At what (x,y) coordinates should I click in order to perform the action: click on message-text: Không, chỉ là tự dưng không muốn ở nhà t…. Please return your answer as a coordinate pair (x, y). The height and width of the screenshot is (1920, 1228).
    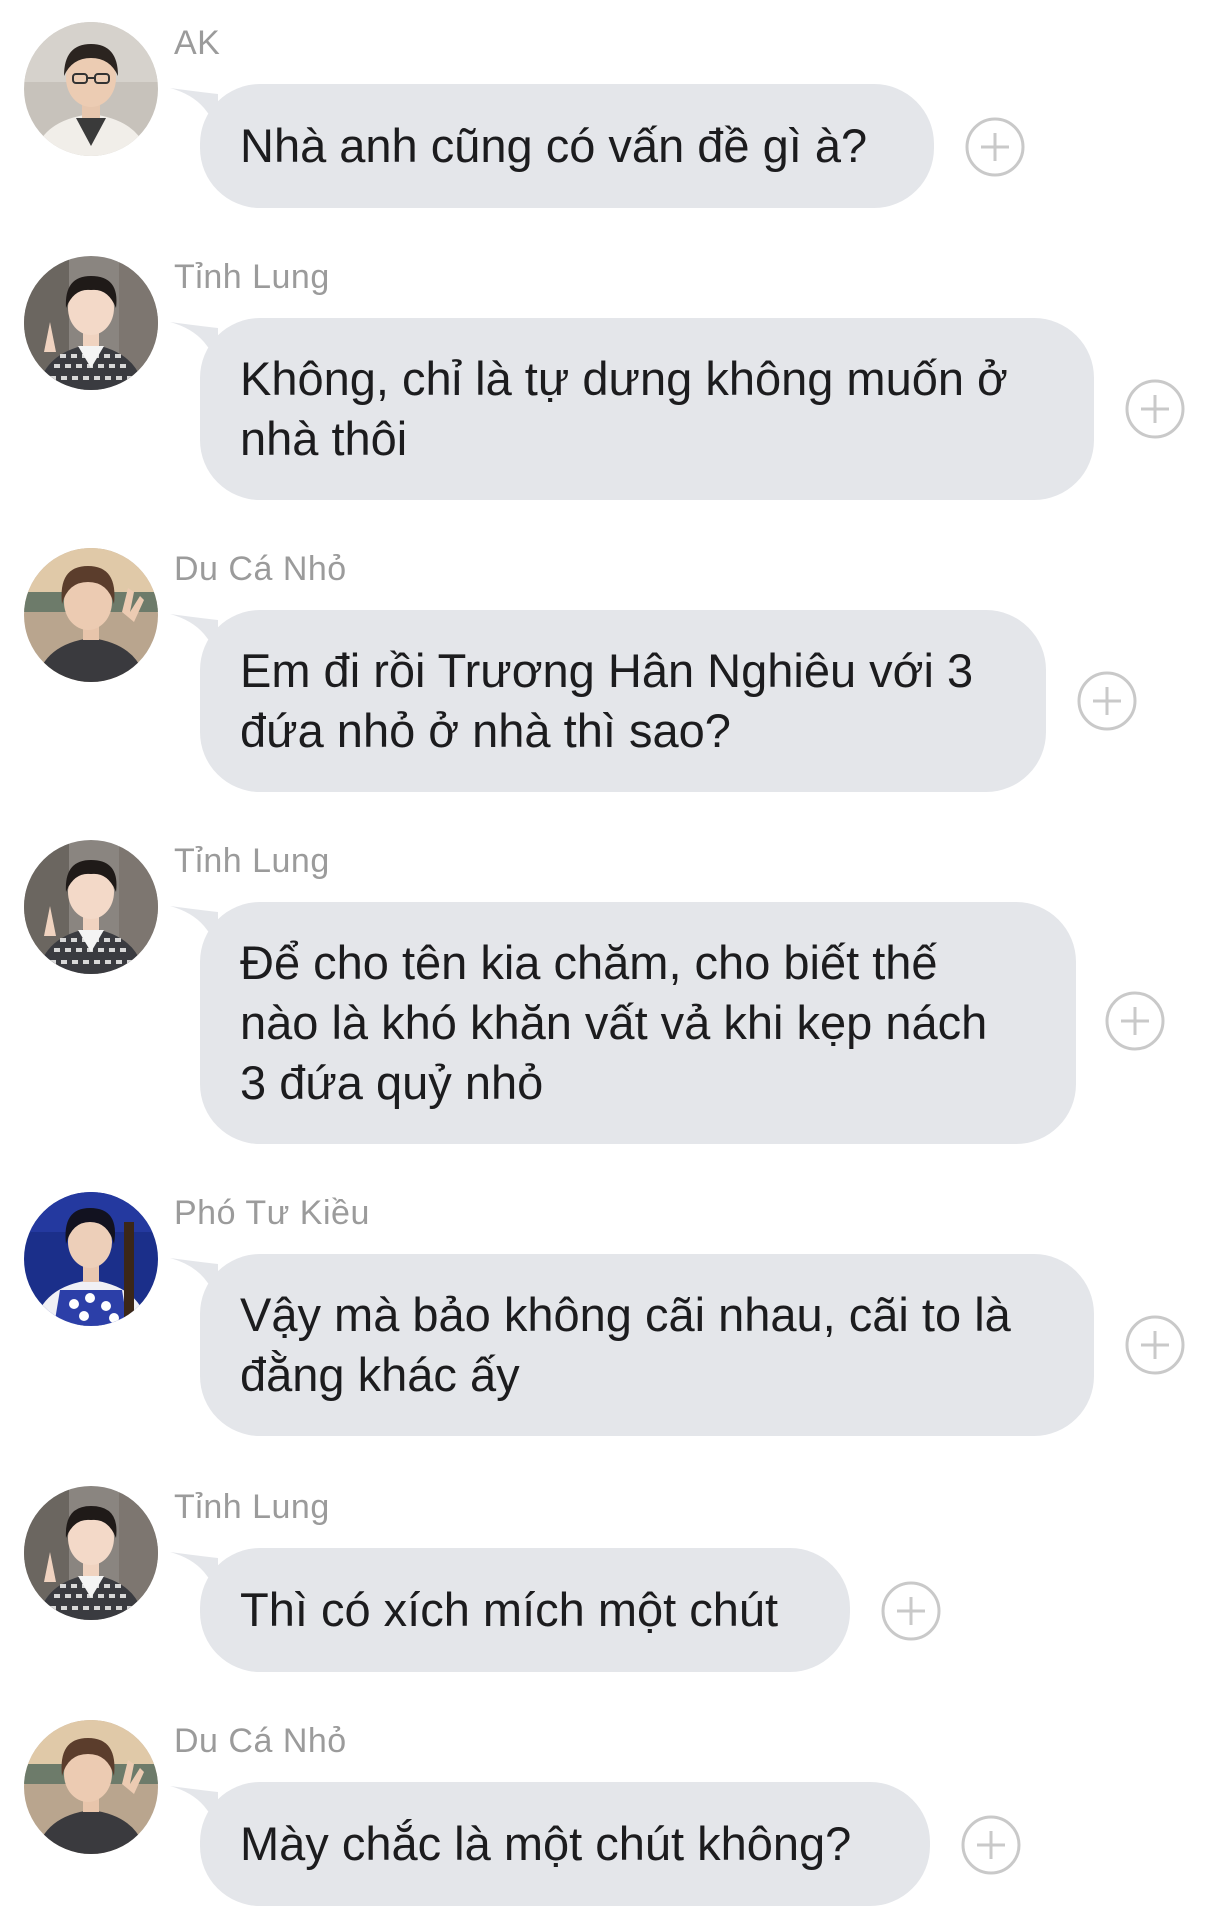
    Looking at the image, I should click on (624, 408).